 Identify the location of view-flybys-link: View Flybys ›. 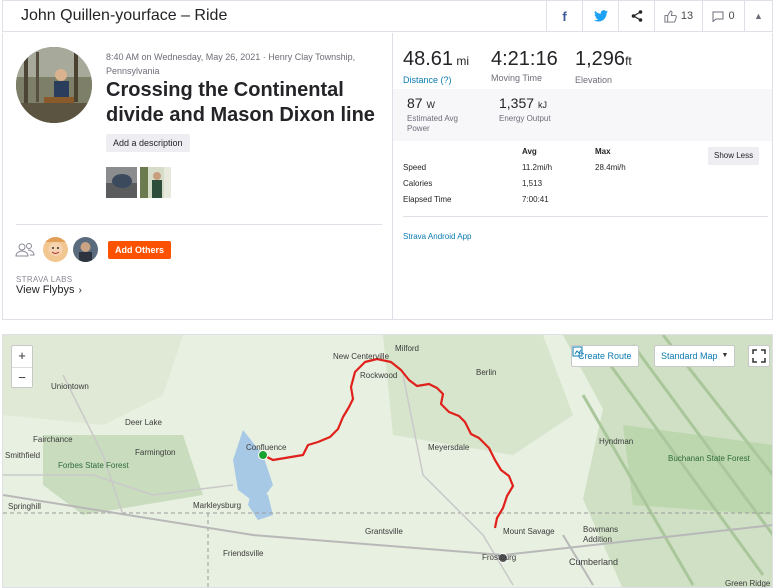
(49, 290).